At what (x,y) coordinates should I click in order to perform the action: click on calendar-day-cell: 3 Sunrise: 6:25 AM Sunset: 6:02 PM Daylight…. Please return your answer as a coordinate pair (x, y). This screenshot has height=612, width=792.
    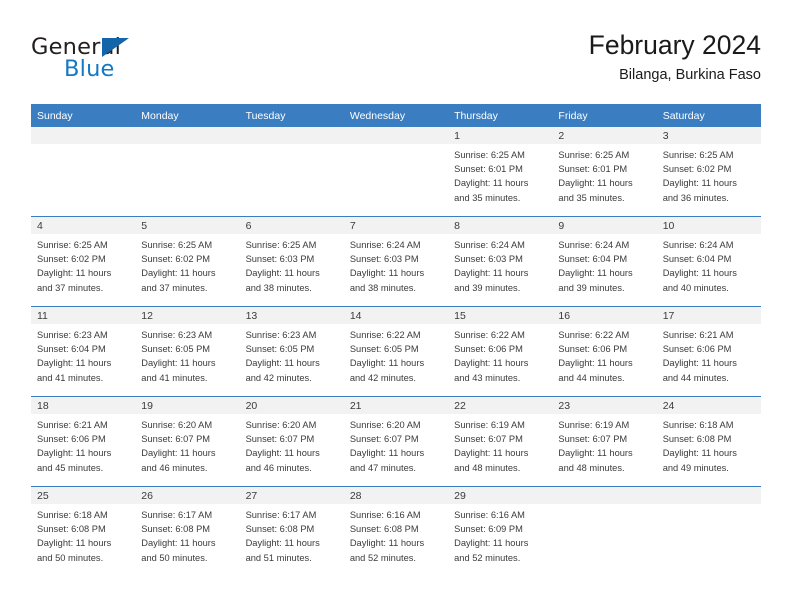
    Looking at the image, I should click on (708, 172).